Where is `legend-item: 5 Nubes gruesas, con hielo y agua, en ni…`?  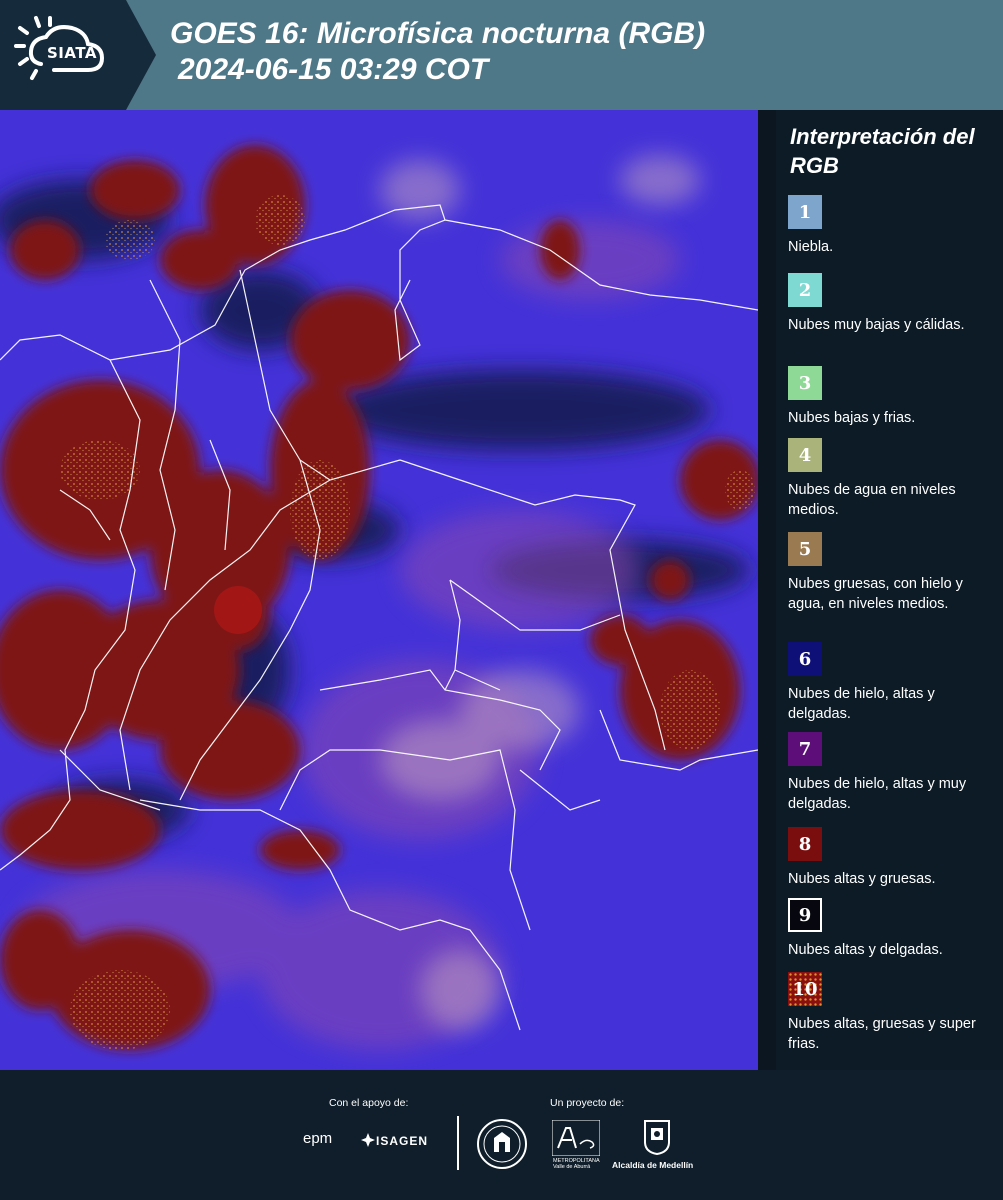
legend-item: 5 Nubes gruesas, con hielo y agua, en ni… is located at coordinates (894, 573).